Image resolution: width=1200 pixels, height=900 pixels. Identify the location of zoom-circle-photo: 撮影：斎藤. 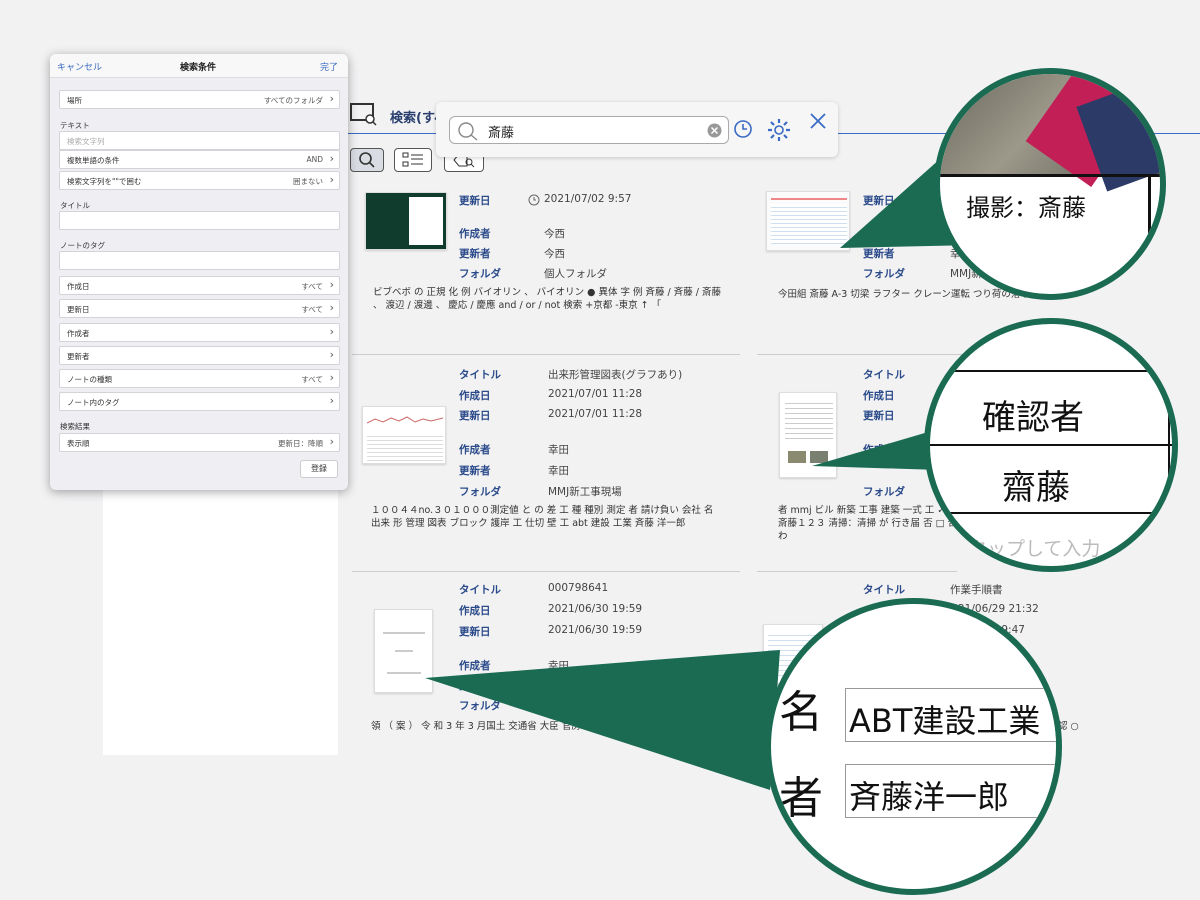
(1050, 184).